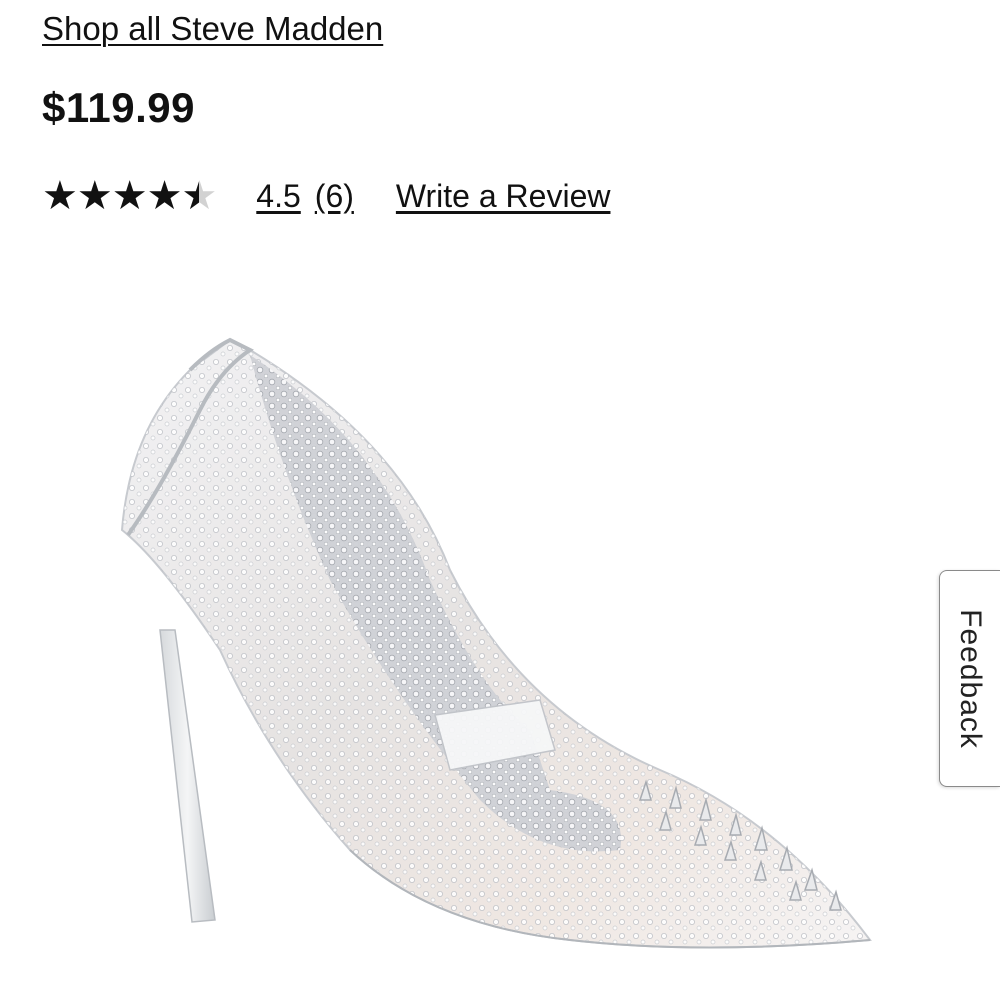 This screenshot has width=1000, height=1000. I want to click on rating-row: ★★★★★ ★★★★★ 4.5 (6) Write a Review, so click(326, 196).